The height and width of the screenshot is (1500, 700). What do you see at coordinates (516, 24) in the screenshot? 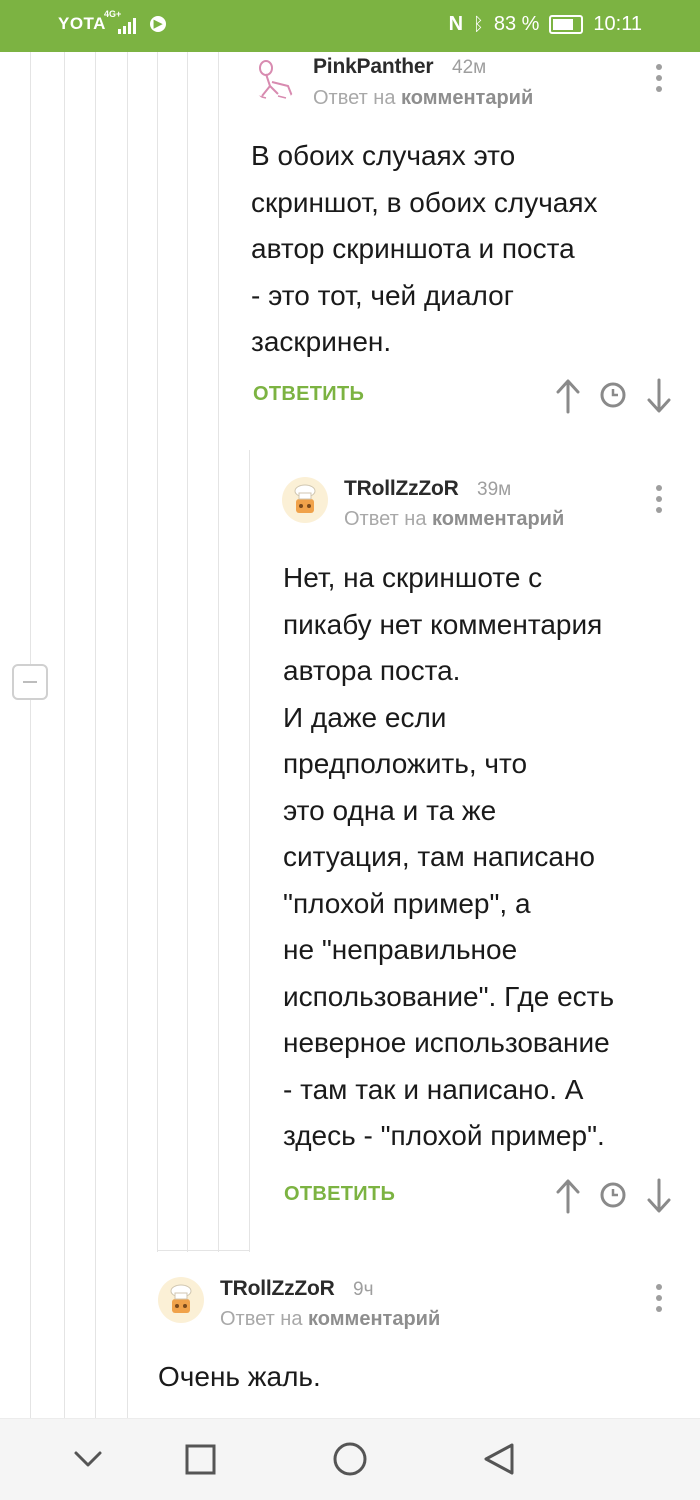
I see `battery-percent: 83 %` at bounding box center [516, 24].